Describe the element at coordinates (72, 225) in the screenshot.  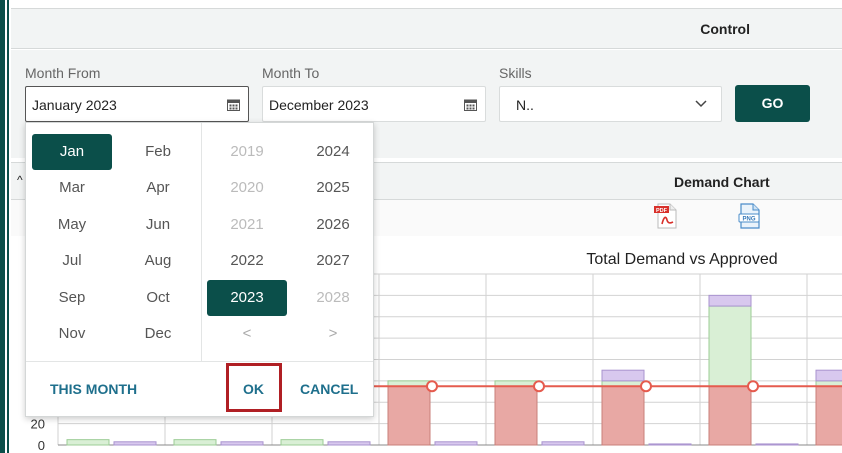
I see `month-option-may: May` at that location.